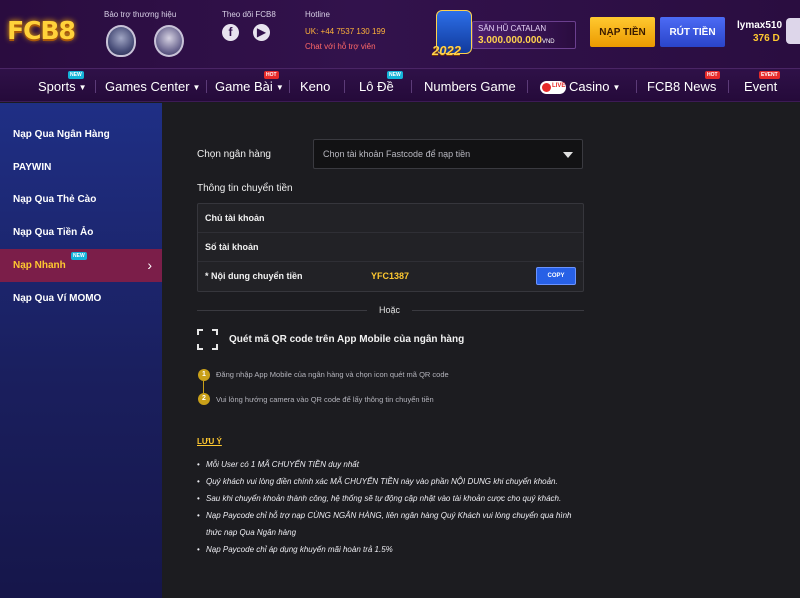 This screenshot has width=800, height=598. What do you see at coordinates (81, 167) in the screenshot?
I see `sidebar-item-paywin: PAYWIN` at bounding box center [81, 167].